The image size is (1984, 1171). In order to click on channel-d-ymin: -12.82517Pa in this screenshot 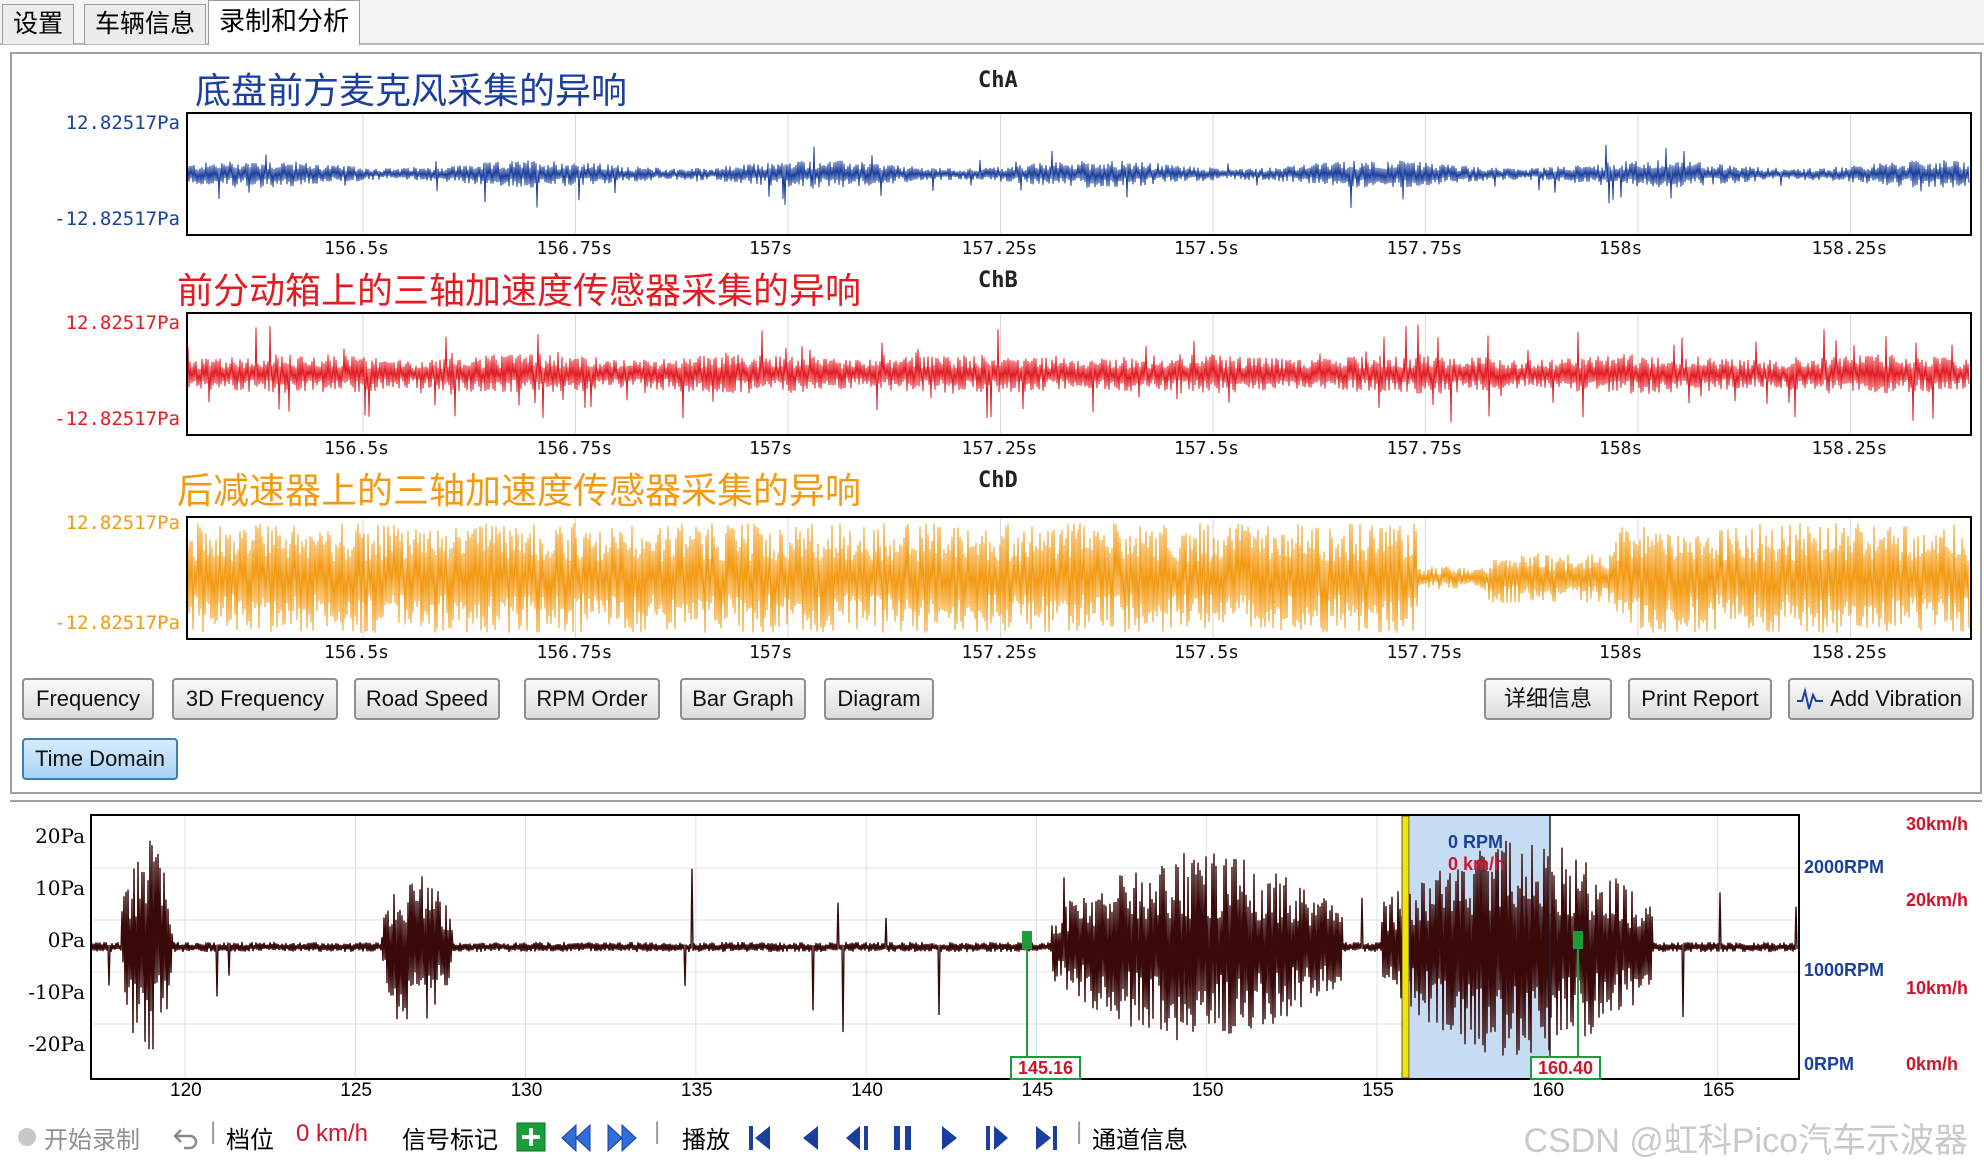, I will do `click(117, 623)`.